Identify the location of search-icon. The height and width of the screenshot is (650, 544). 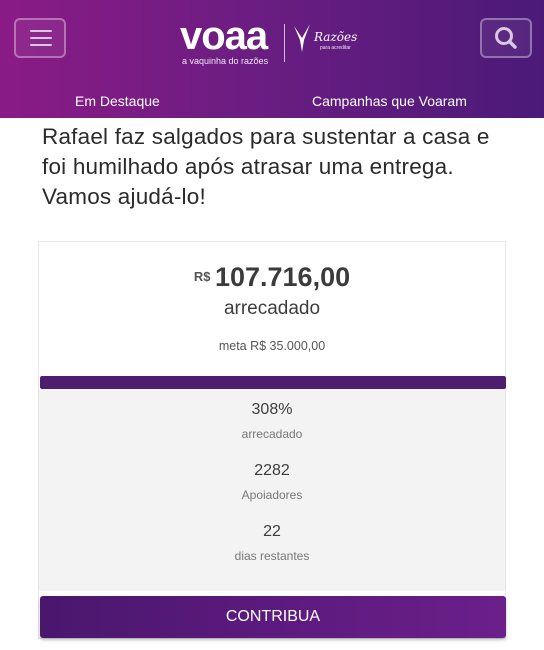
(506, 38).